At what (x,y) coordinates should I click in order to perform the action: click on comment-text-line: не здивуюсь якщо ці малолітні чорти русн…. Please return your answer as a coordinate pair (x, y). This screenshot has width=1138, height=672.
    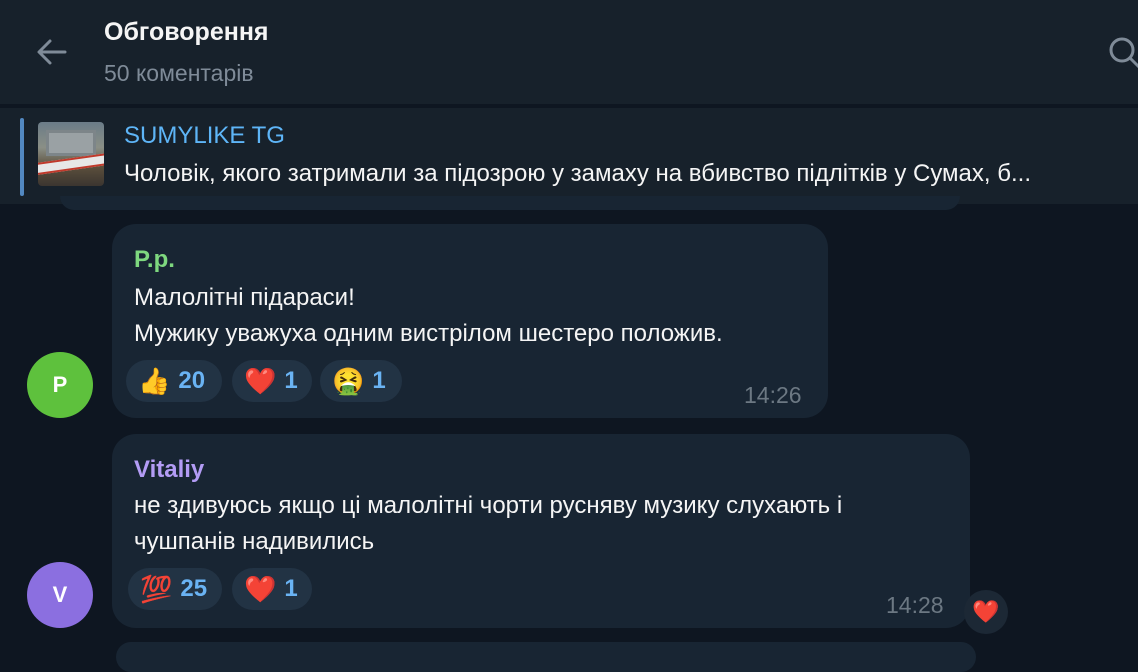
    Looking at the image, I should click on (488, 505).